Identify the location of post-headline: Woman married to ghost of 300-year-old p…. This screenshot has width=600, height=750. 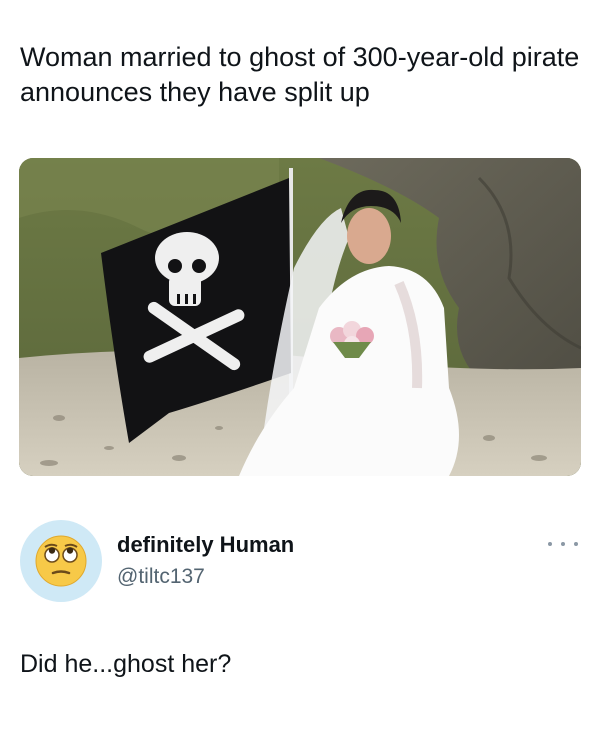
(300, 74).